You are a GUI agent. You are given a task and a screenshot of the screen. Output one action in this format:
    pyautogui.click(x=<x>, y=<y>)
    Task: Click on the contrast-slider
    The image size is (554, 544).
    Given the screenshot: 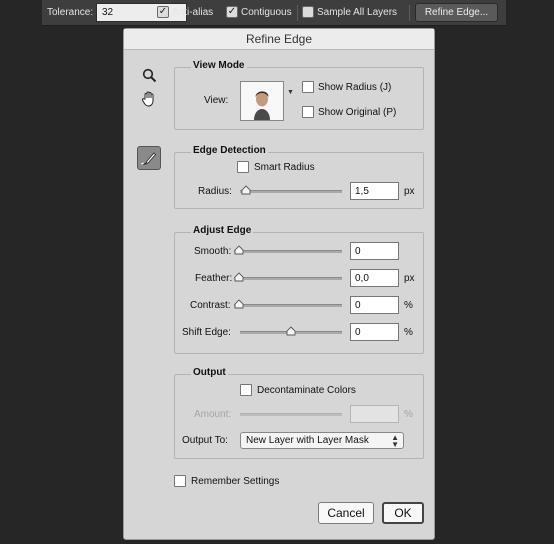 What is the action you would take?
    pyautogui.click(x=288, y=304)
    